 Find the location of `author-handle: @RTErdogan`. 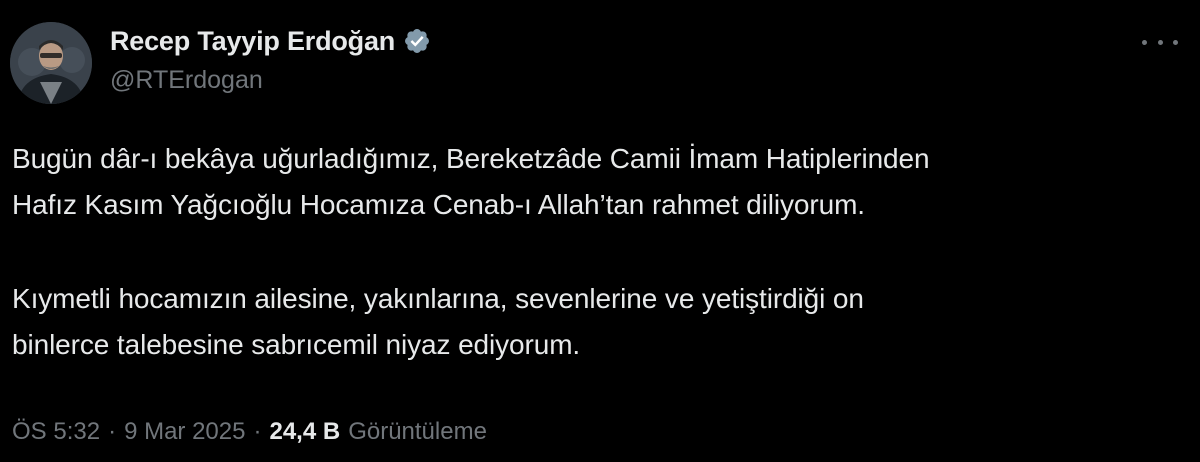

author-handle: @RTErdogan is located at coordinates (186, 80).